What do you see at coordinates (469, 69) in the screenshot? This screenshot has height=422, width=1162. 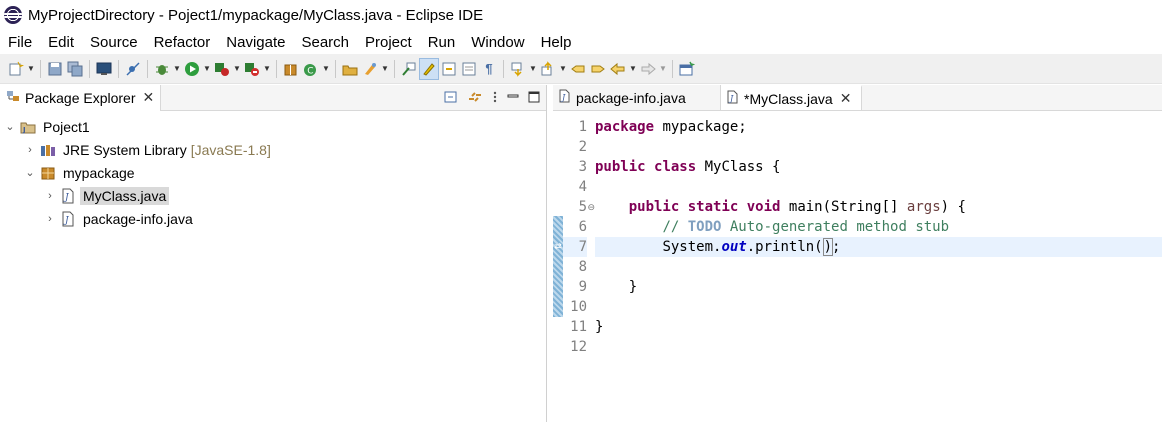 I see `show-whitespace-icon` at bounding box center [469, 69].